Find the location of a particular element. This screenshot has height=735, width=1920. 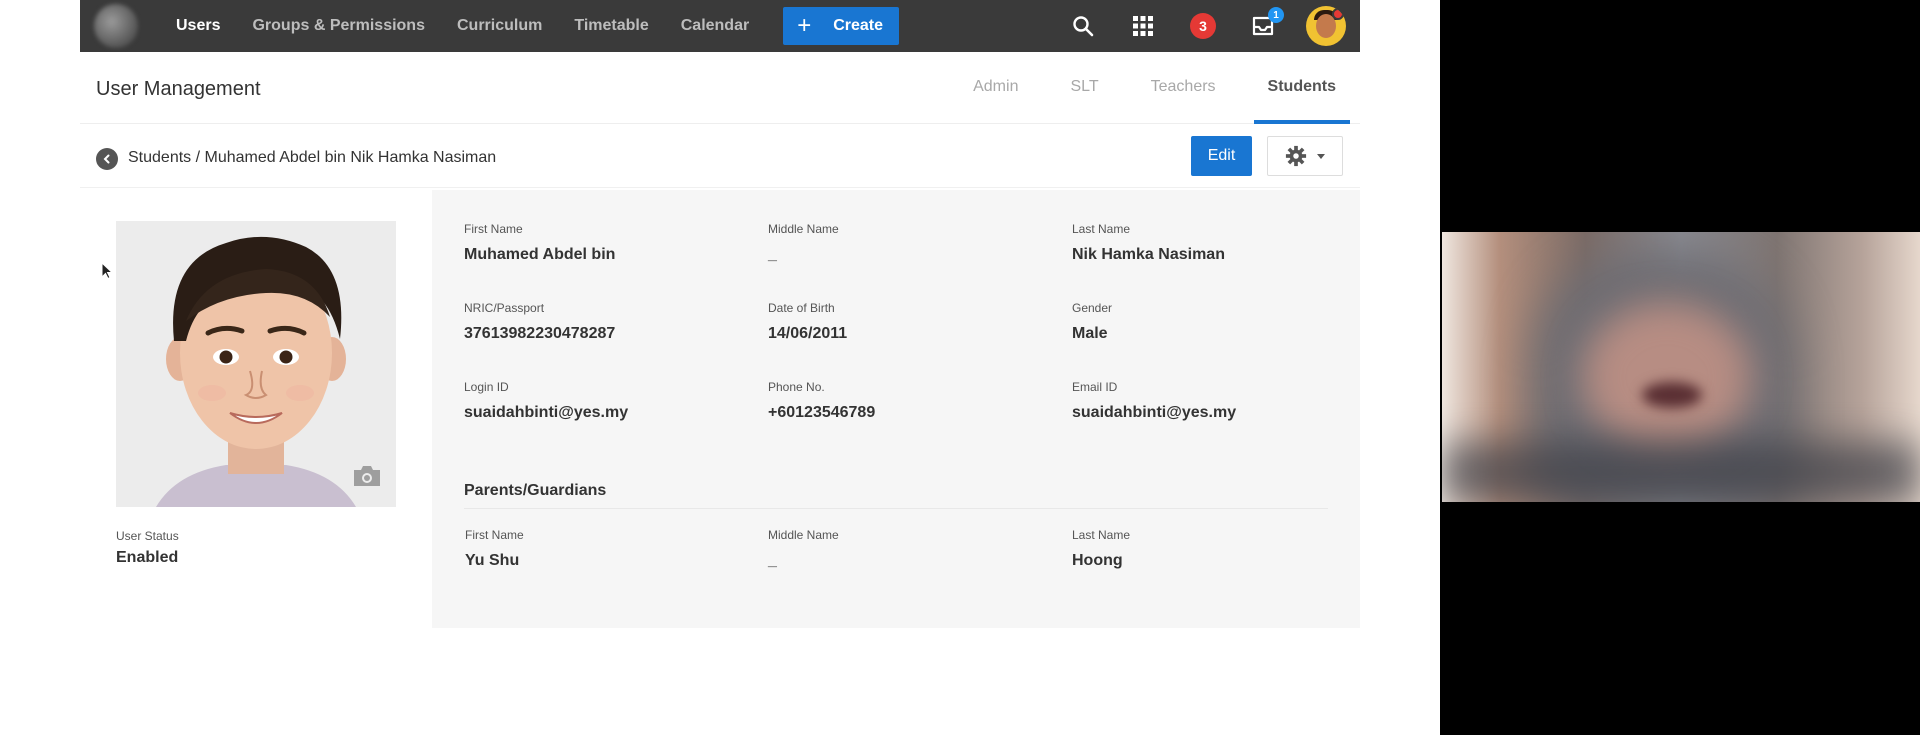

field-label: Phone No. is located at coordinates (796, 387).